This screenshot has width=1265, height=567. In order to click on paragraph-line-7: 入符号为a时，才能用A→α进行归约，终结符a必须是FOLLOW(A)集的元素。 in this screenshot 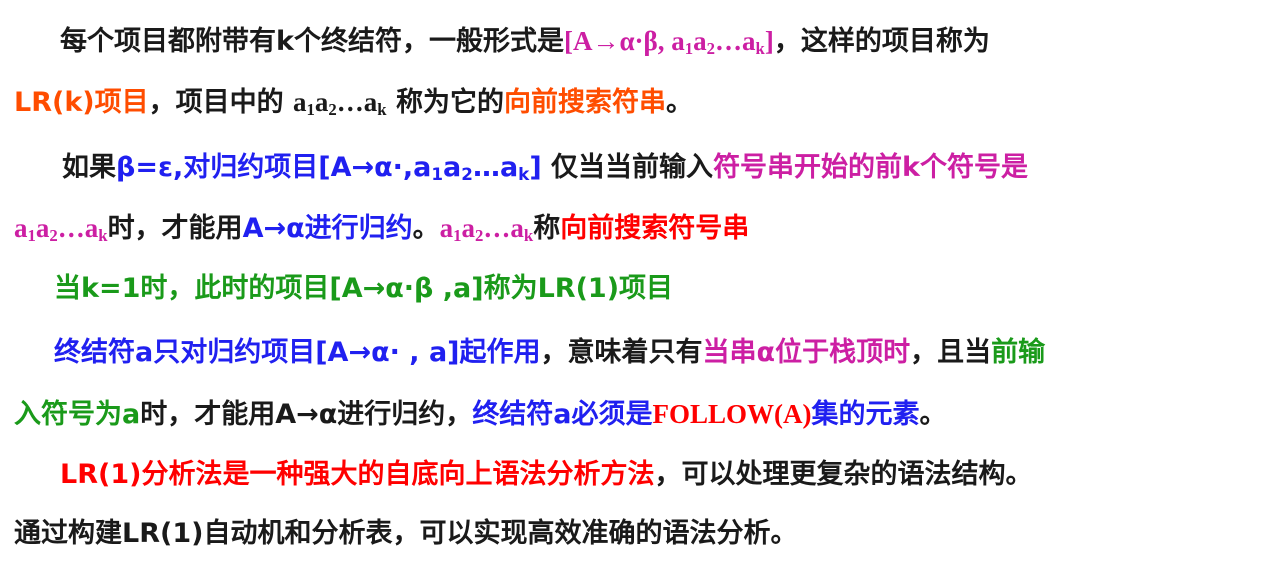, I will do `click(480, 414)`.